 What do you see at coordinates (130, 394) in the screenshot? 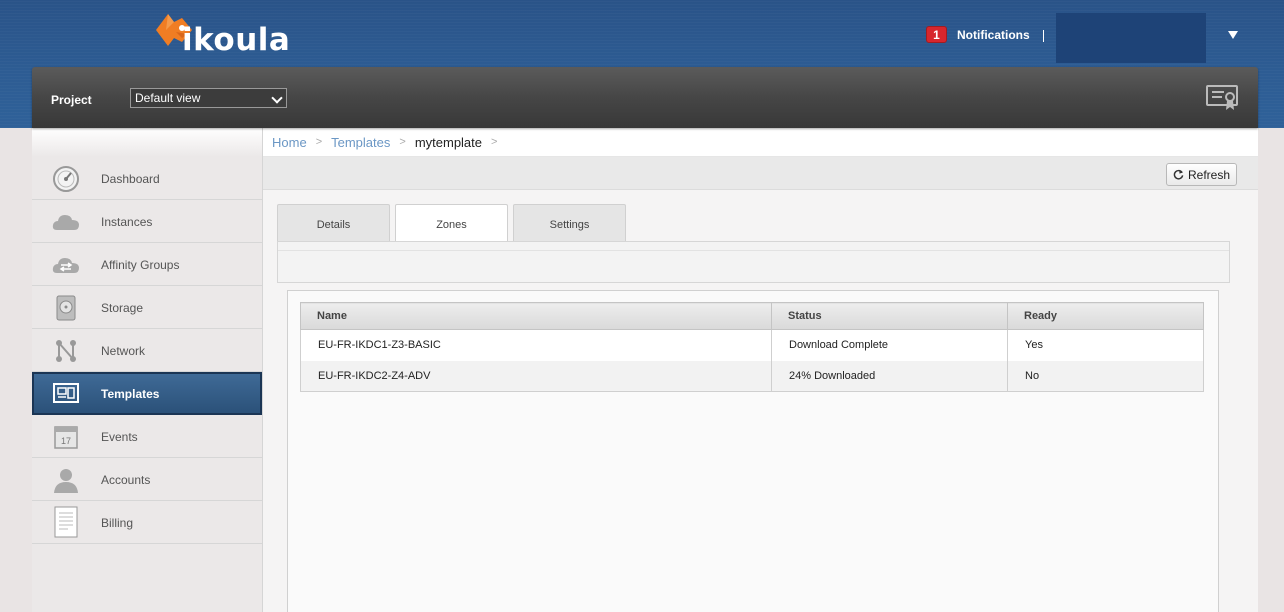
I see `sidebar-item-label: Templates` at bounding box center [130, 394].